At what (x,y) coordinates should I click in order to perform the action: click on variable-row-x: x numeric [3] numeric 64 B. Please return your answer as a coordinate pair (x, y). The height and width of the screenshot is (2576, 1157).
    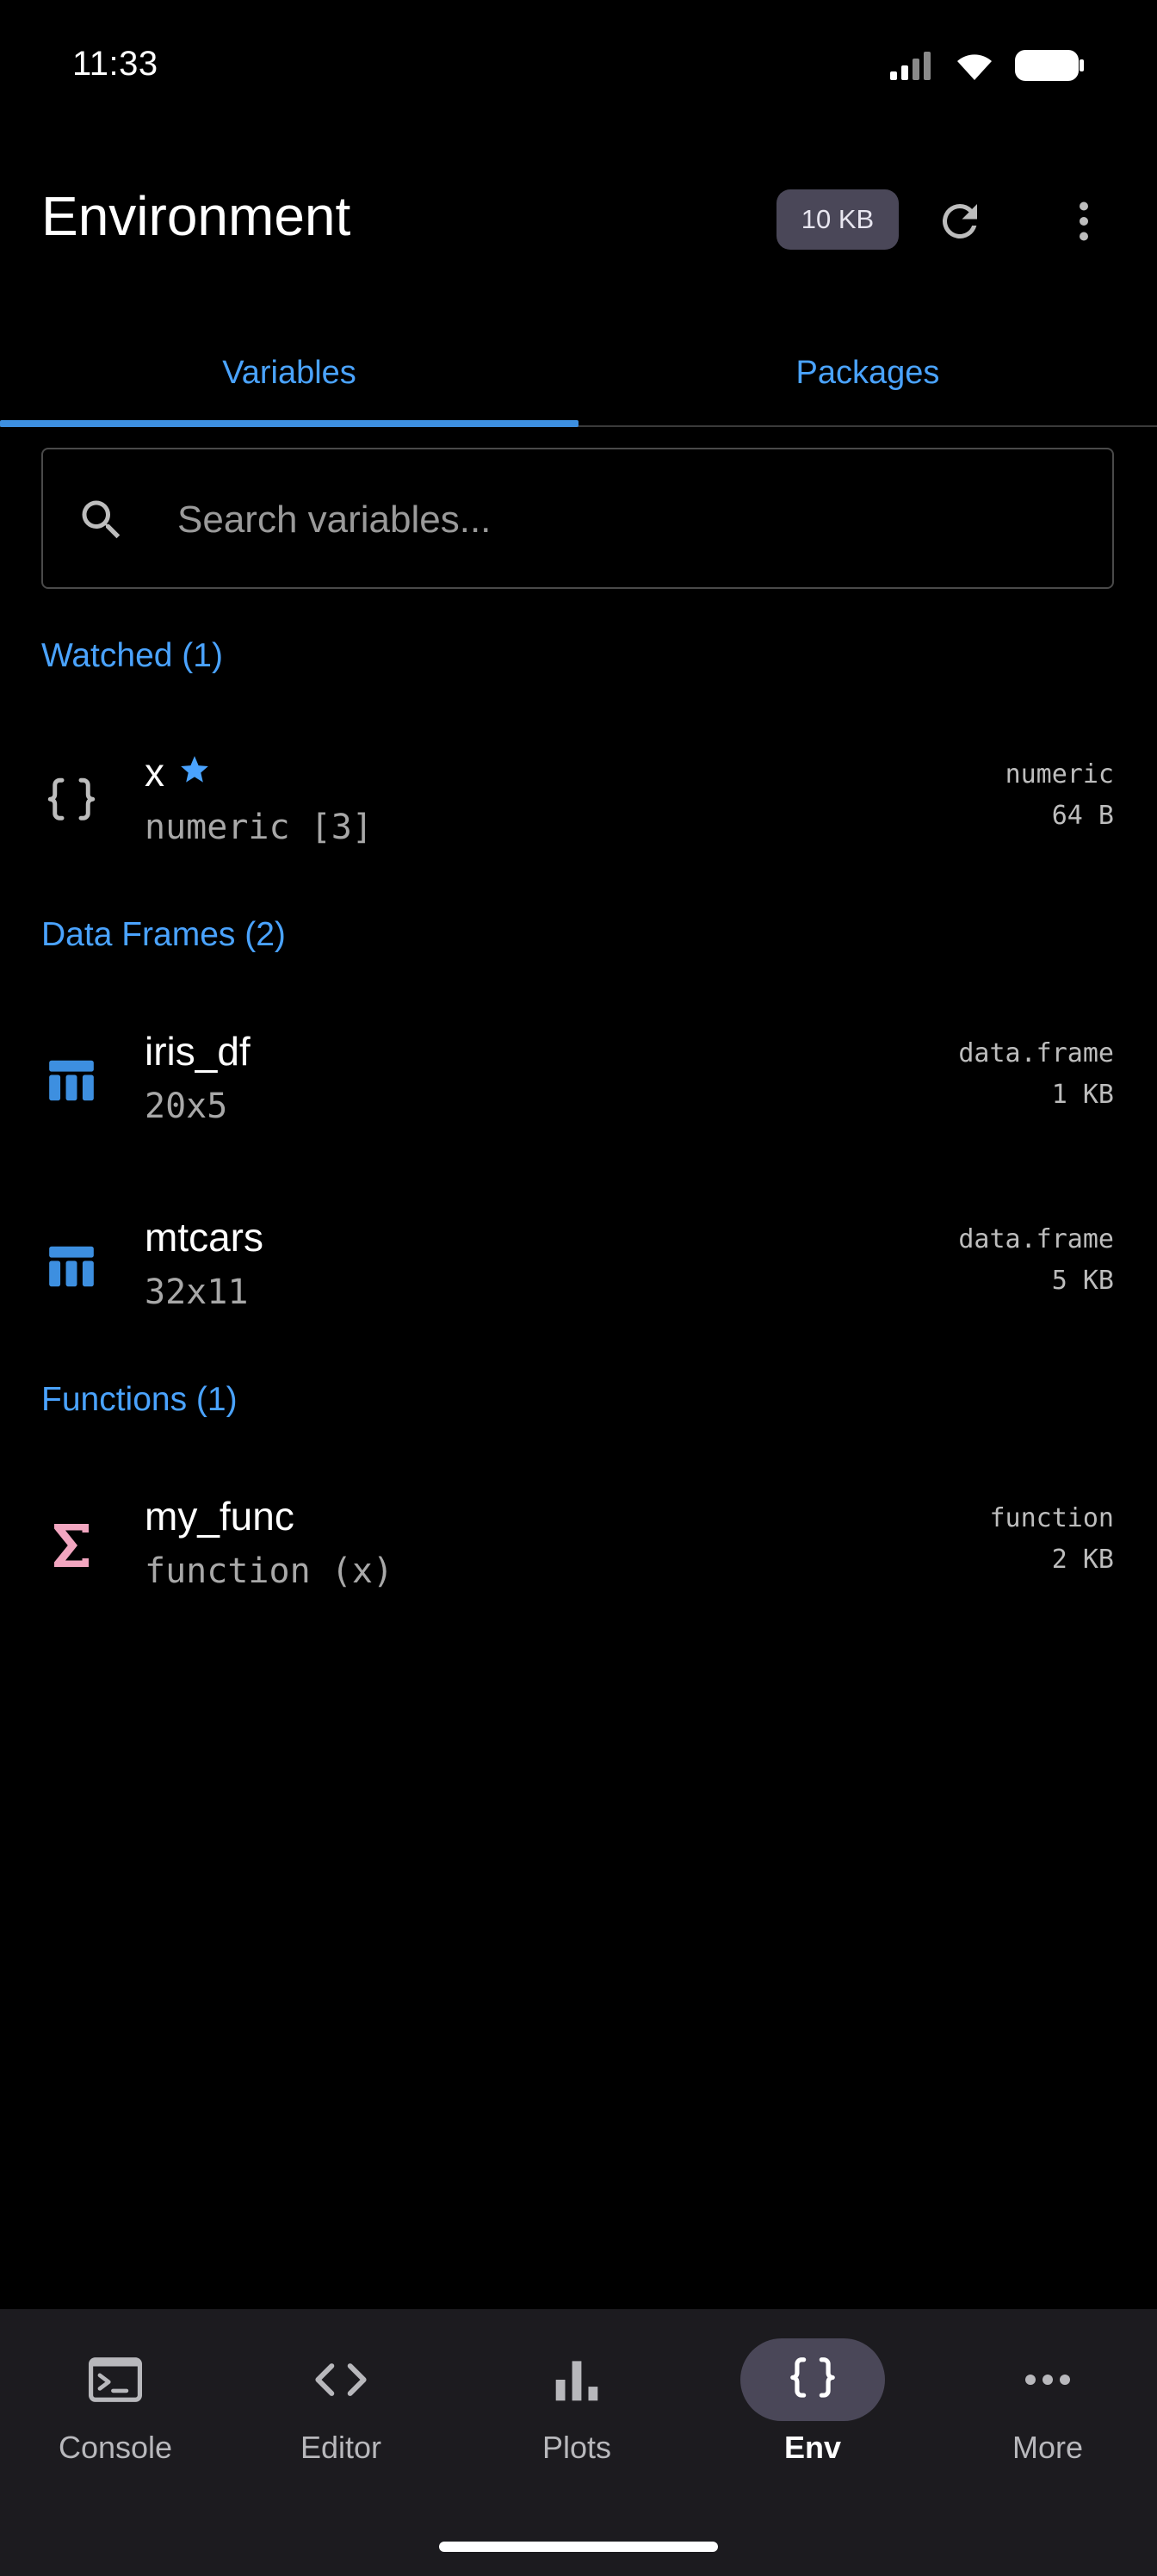
    Looking at the image, I should click on (579, 800).